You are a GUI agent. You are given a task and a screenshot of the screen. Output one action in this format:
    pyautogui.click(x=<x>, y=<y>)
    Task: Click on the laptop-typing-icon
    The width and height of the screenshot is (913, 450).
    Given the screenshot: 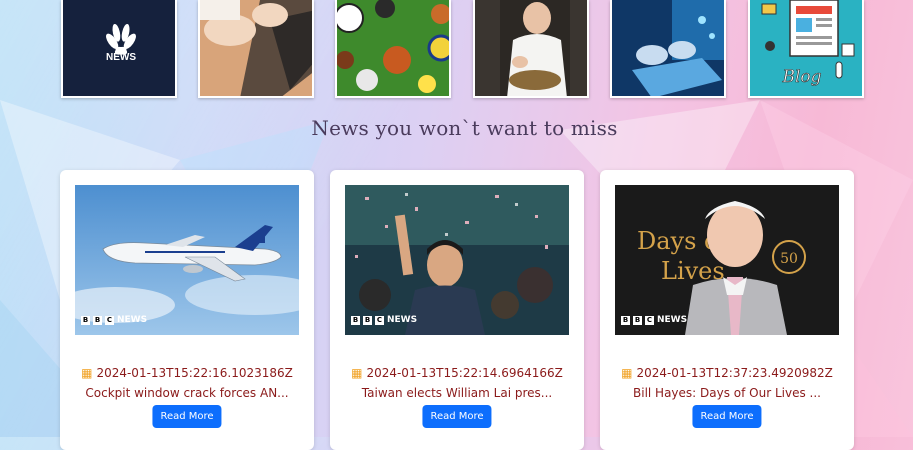 What is the action you would take?
    pyautogui.click(x=256, y=48)
    